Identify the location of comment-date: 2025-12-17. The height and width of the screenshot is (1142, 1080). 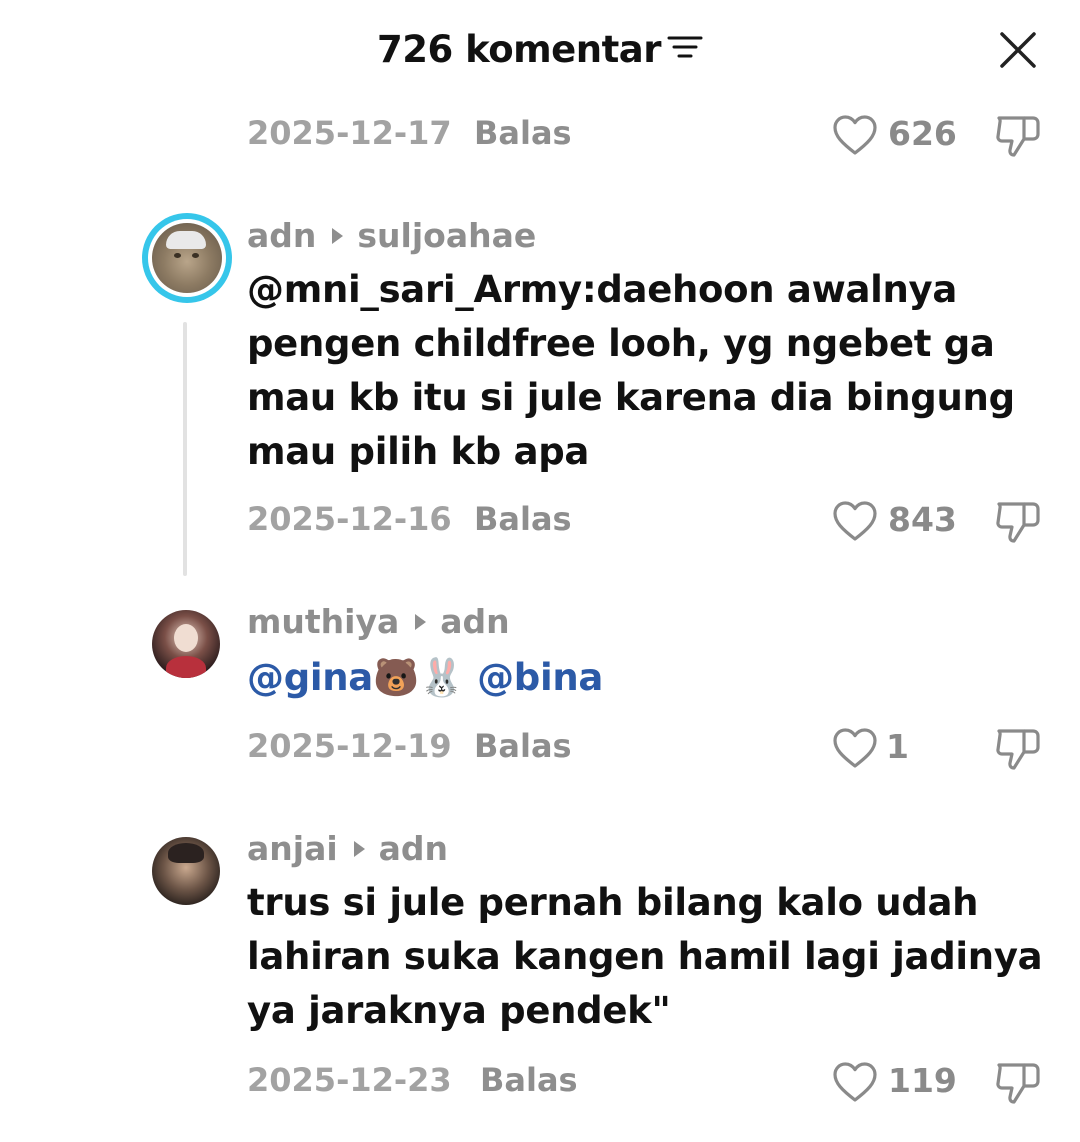
(349, 133).